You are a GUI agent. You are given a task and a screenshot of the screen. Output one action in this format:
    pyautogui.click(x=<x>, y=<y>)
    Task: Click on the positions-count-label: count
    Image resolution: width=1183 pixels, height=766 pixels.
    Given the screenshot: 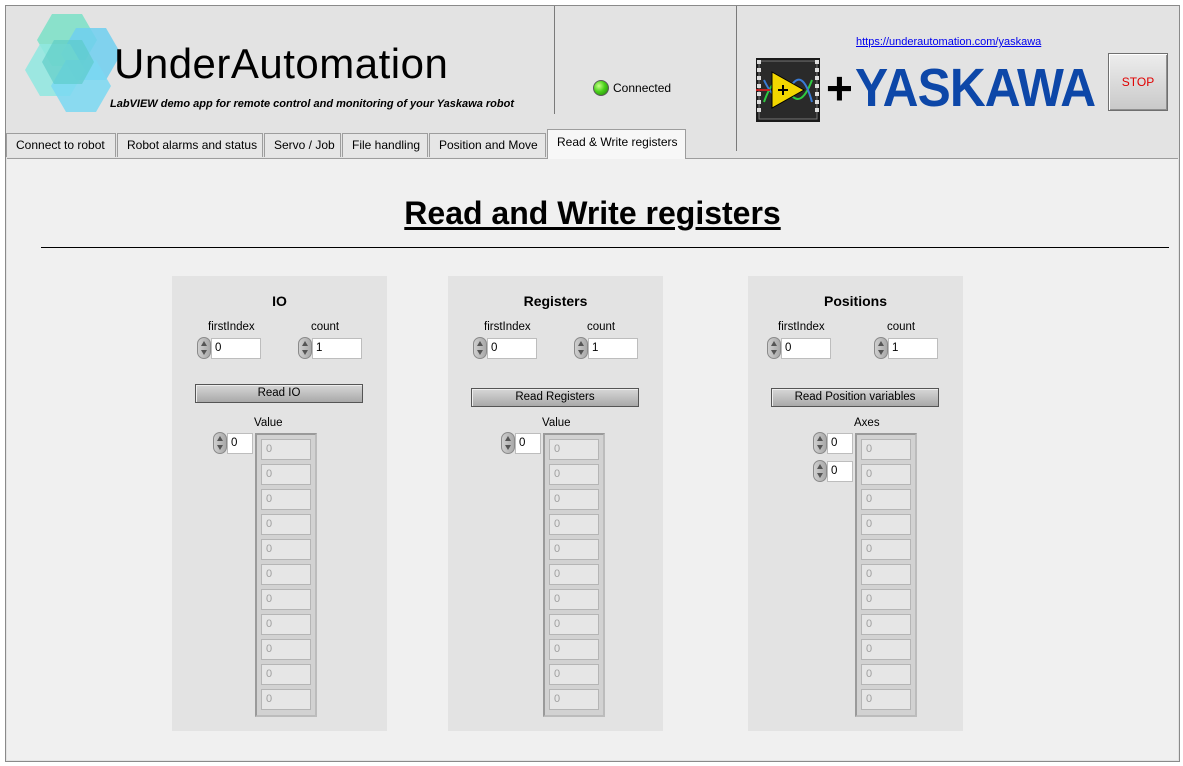 What is the action you would take?
    pyautogui.click(x=901, y=327)
    